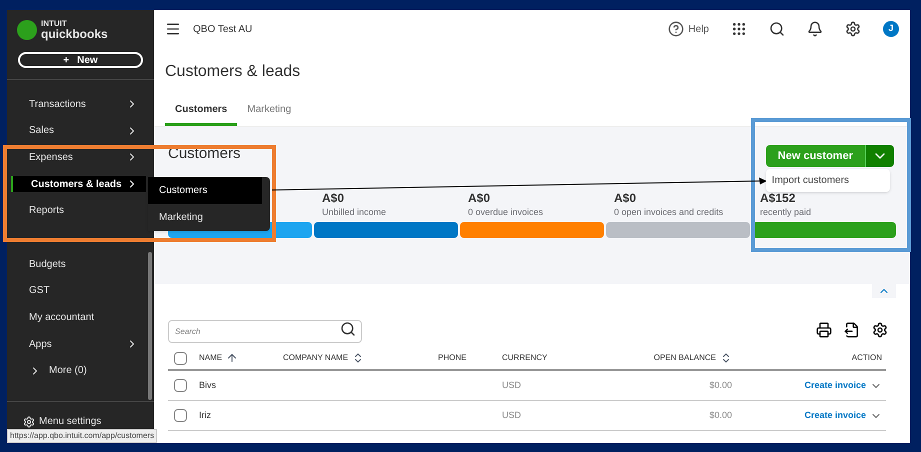 This screenshot has width=921, height=452. I want to click on column-header: COMPANY NAME, so click(360, 358).